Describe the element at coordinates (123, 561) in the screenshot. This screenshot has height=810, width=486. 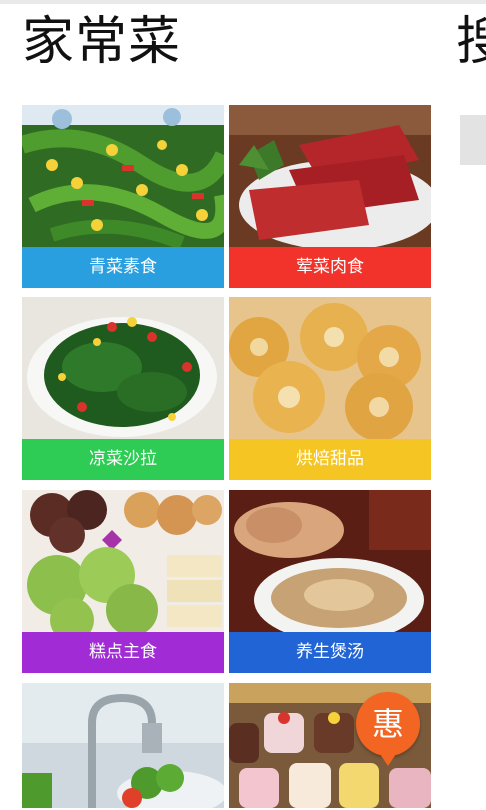
I see `pastry-dish-image` at that location.